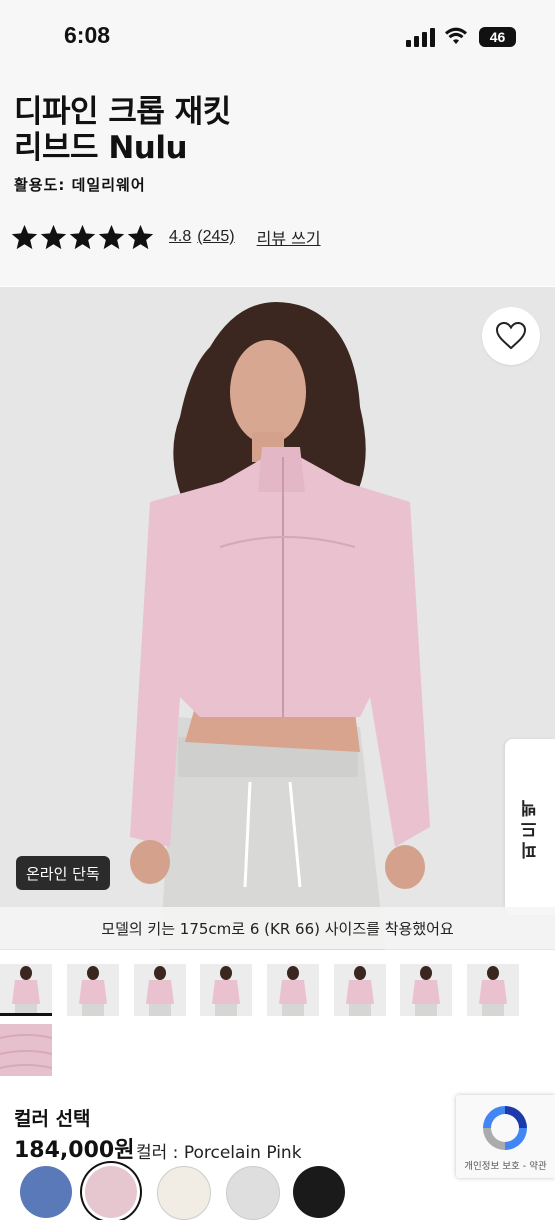 Image resolution: width=555 pixels, height=1220 pixels. I want to click on recaptcha-badge: 개인정보 보호 - 약관, so click(505, 1136).